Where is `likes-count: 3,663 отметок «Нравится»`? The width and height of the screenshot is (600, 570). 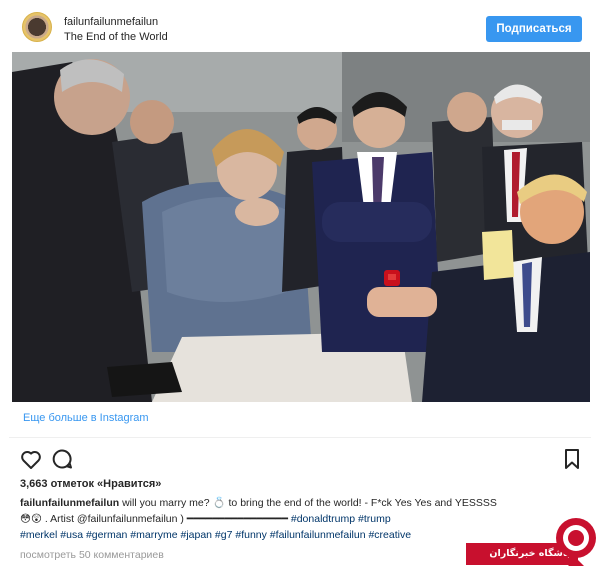 likes-count: 3,663 отметок «Нравится» is located at coordinates (90, 484).